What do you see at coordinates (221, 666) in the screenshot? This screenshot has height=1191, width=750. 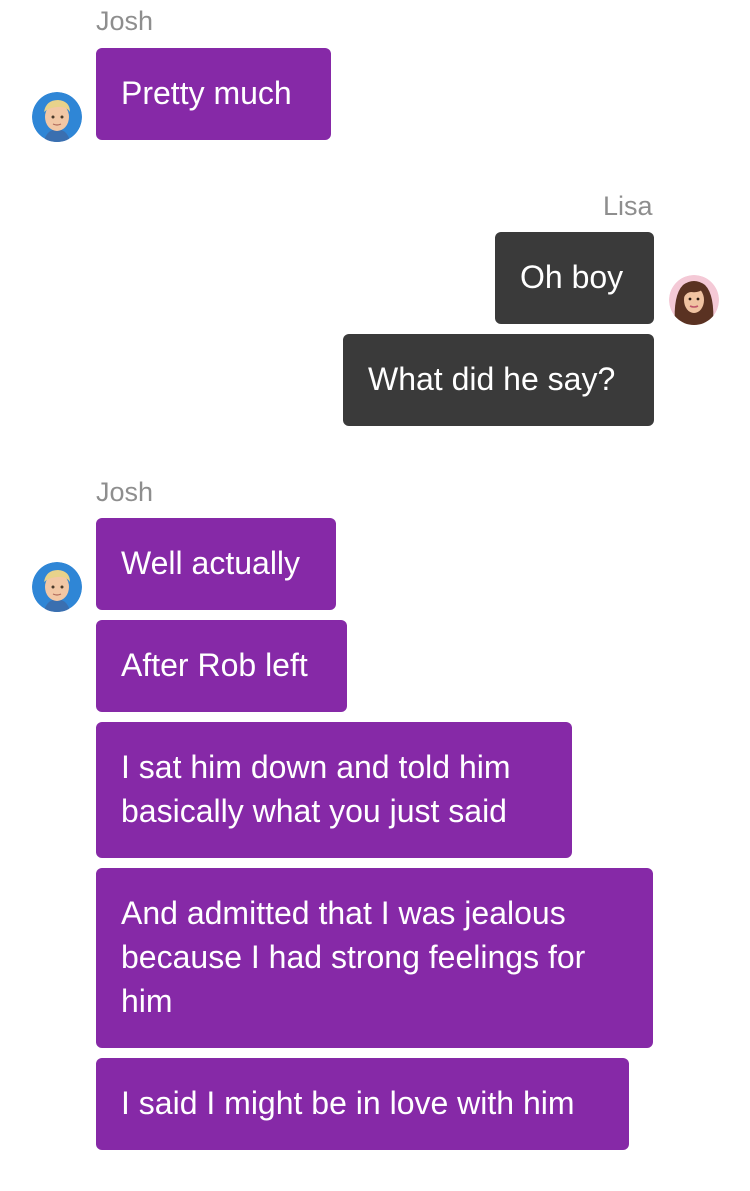 I see `message-bubble: After Rob left` at bounding box center [221, 666].